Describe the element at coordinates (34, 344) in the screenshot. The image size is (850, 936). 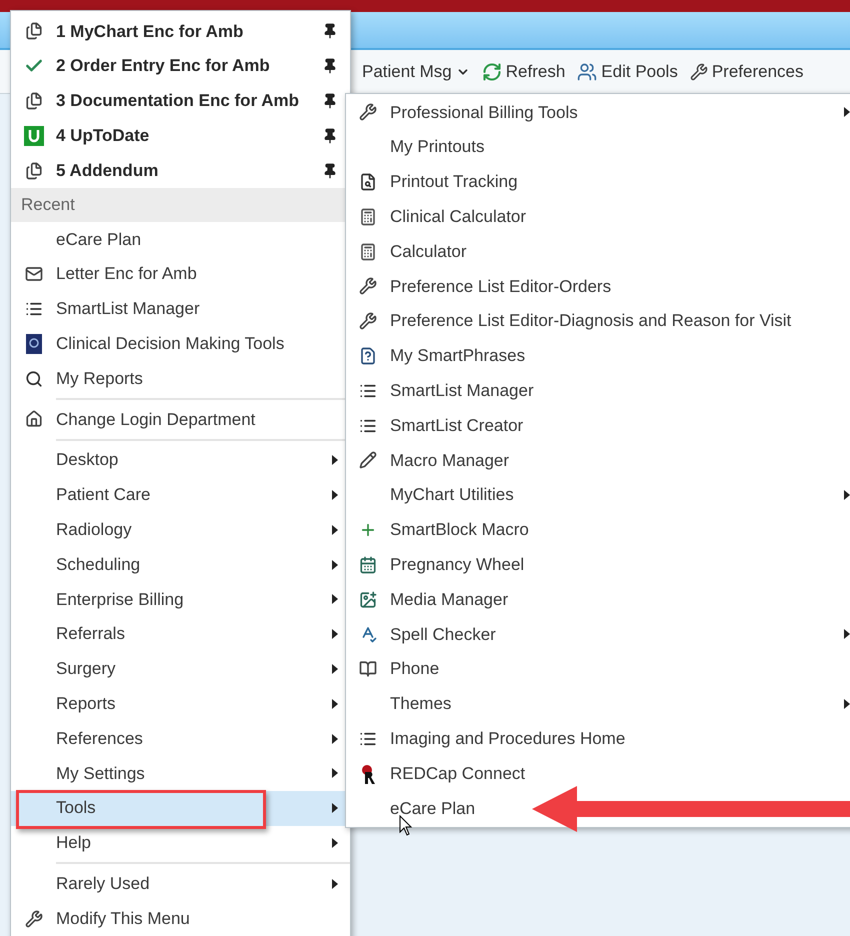
I see `book-cover-icon` at that location.